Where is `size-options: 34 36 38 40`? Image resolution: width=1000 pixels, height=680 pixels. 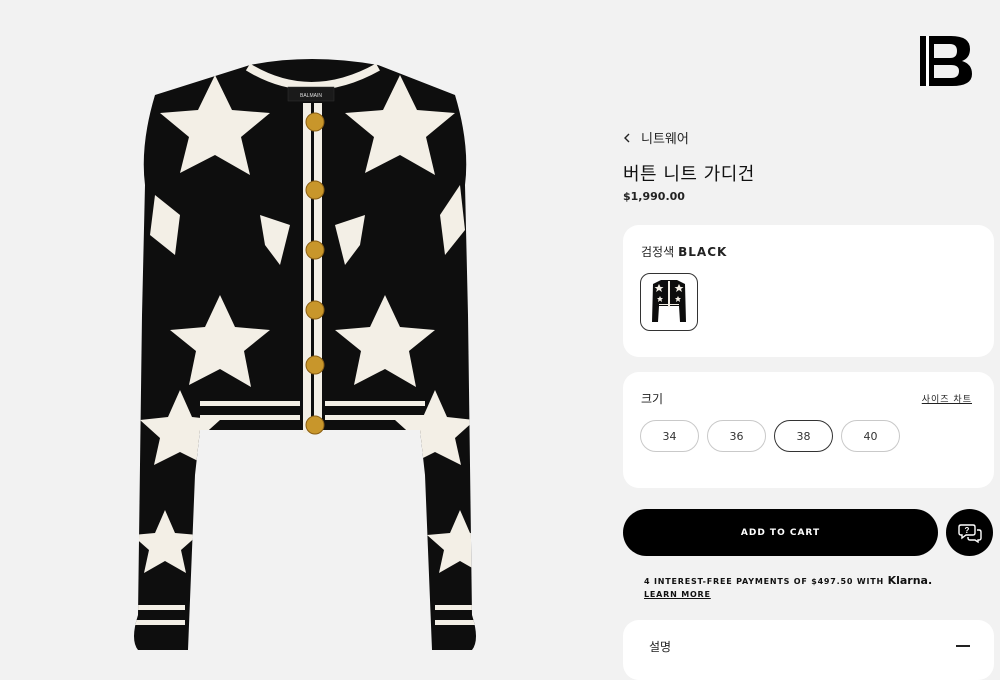 size-options: 34 36 38 40 is located at coordinates (770, 436).